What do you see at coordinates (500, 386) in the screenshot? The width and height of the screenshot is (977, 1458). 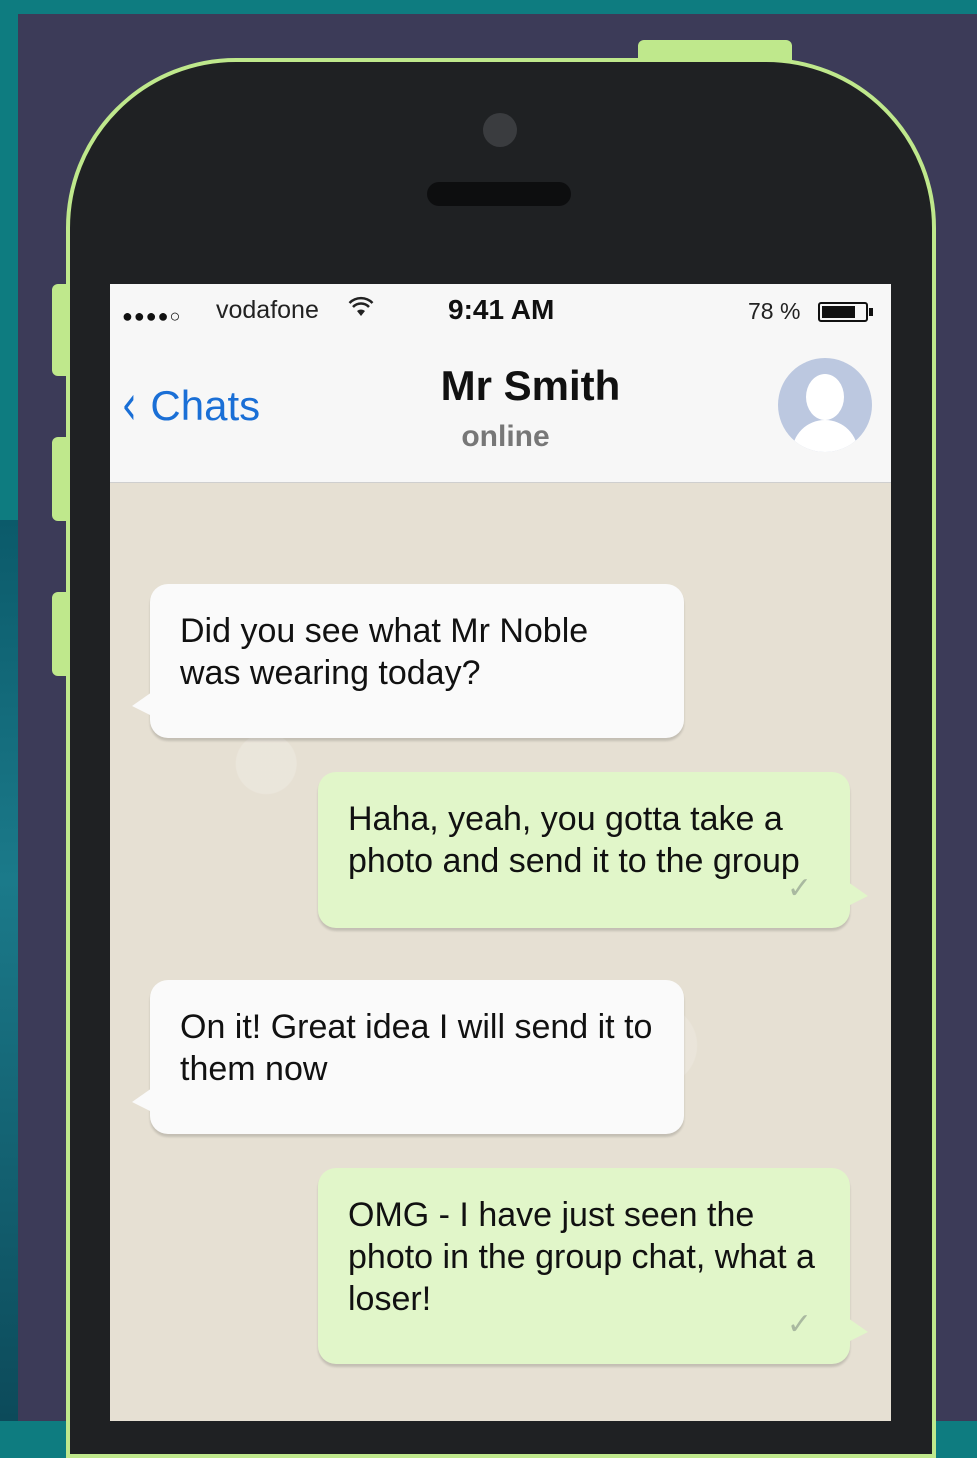 I see `contact-name: Mr Smith` at bounding box center [500, 386].